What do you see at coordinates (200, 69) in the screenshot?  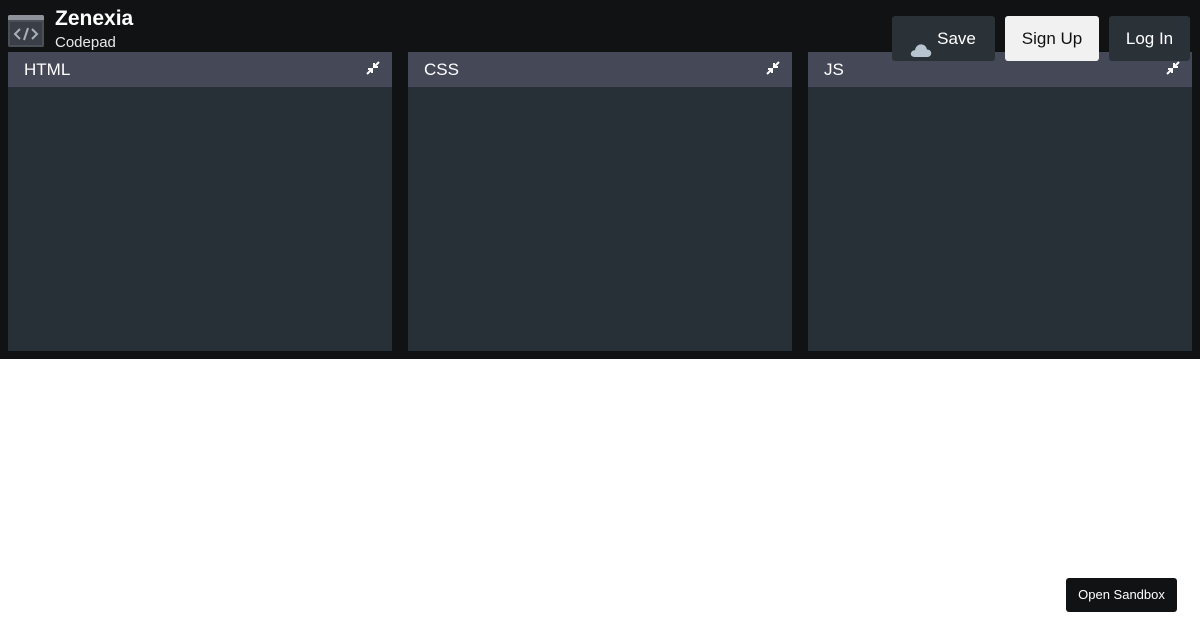 I see `html-panel-header: HTML` at bounding box center [200, 69].